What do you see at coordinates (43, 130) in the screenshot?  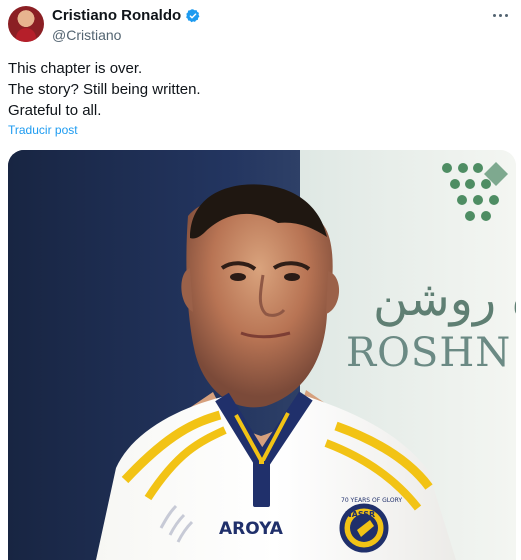 I see `translate-post-link: Traducir post` at bounding box center [43, 130].